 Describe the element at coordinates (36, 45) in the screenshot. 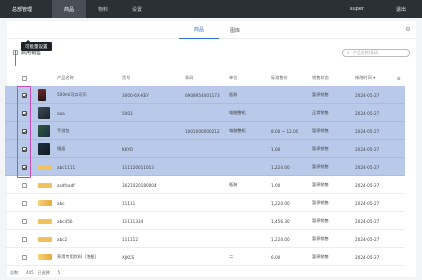

I see `tooltip: 可批量设置` at that location.